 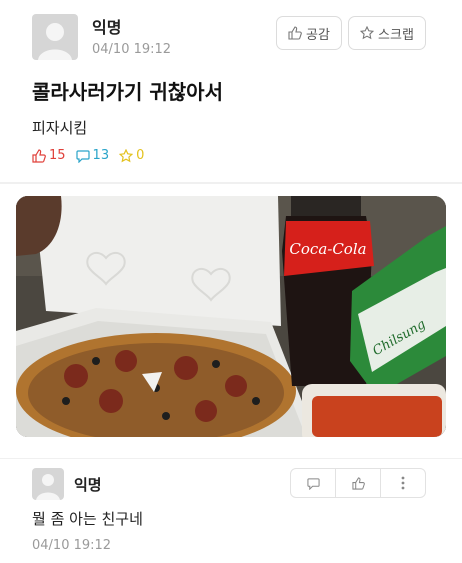 I want to click on like-button: 공감, so click(x=309, y=33).